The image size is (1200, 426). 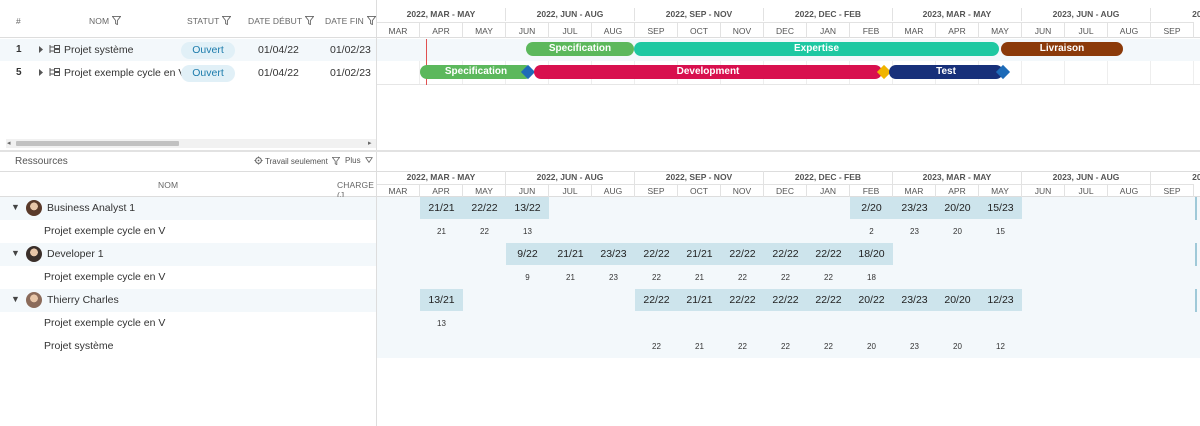 I want to click on load-cell: 9/22, so click(x=527, y=254).